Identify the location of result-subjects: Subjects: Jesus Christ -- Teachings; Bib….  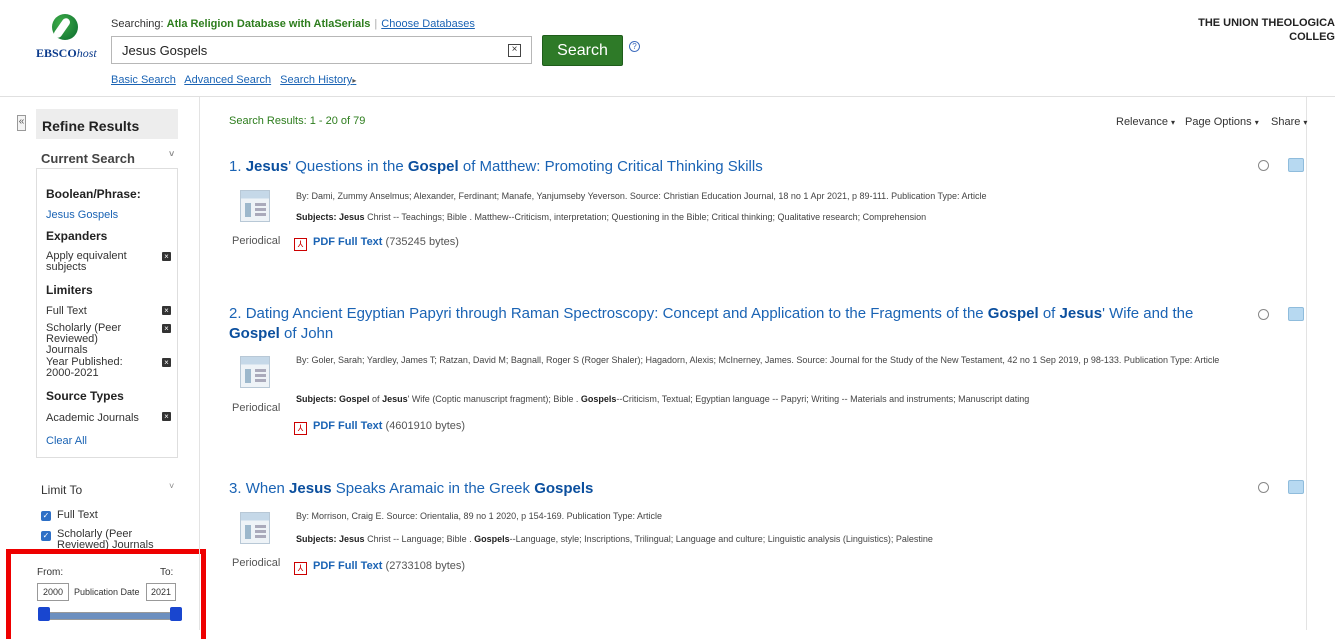
(611, 217).